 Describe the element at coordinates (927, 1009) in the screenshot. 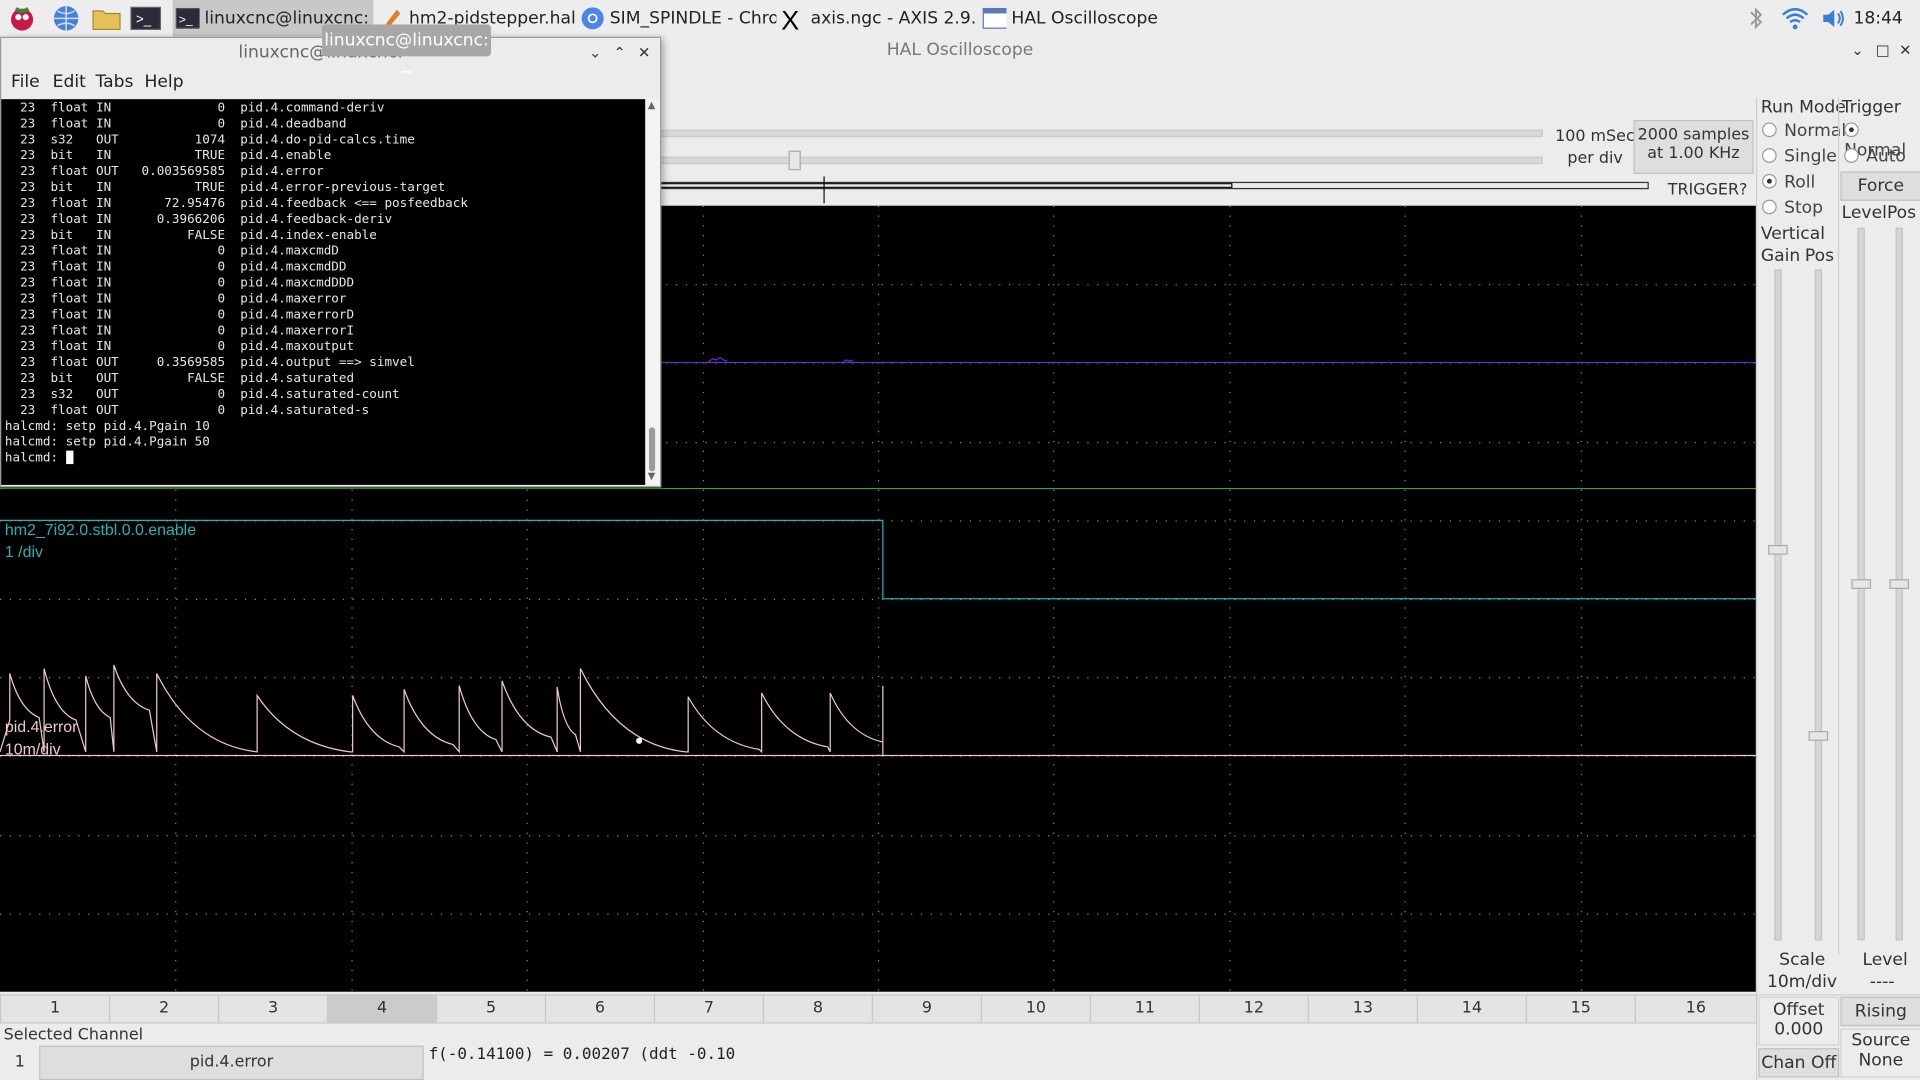

I see `channel-button-9: 9` at that location.